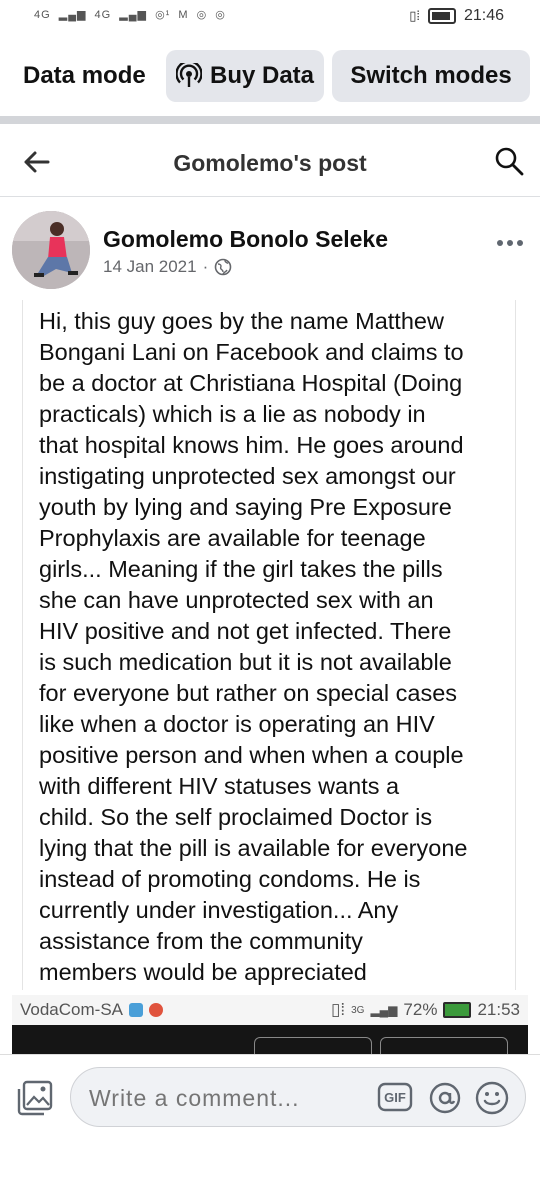 This screenshot has height=1201, width=540. I want to click on carrier-name: VodaCom-SA, so click(71, 1009).